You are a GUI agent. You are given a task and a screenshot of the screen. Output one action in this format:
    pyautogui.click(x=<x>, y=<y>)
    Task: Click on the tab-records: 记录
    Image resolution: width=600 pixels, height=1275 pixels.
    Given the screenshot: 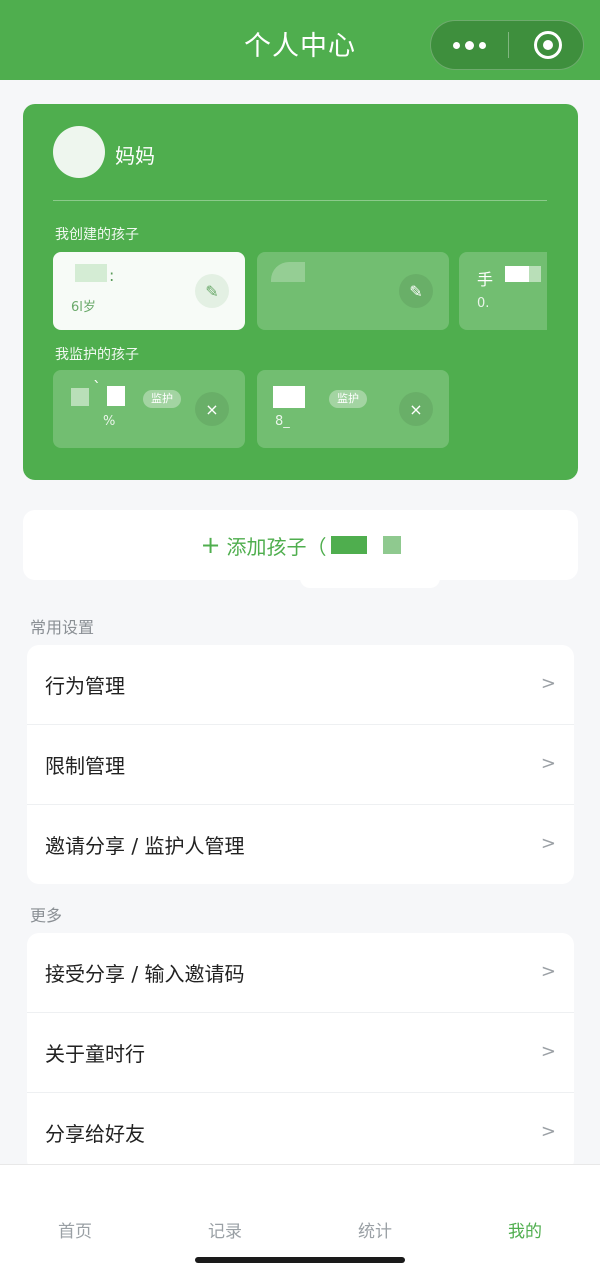 What is the action you would take?
    pyautogui.click(x=225, y=1229)
    